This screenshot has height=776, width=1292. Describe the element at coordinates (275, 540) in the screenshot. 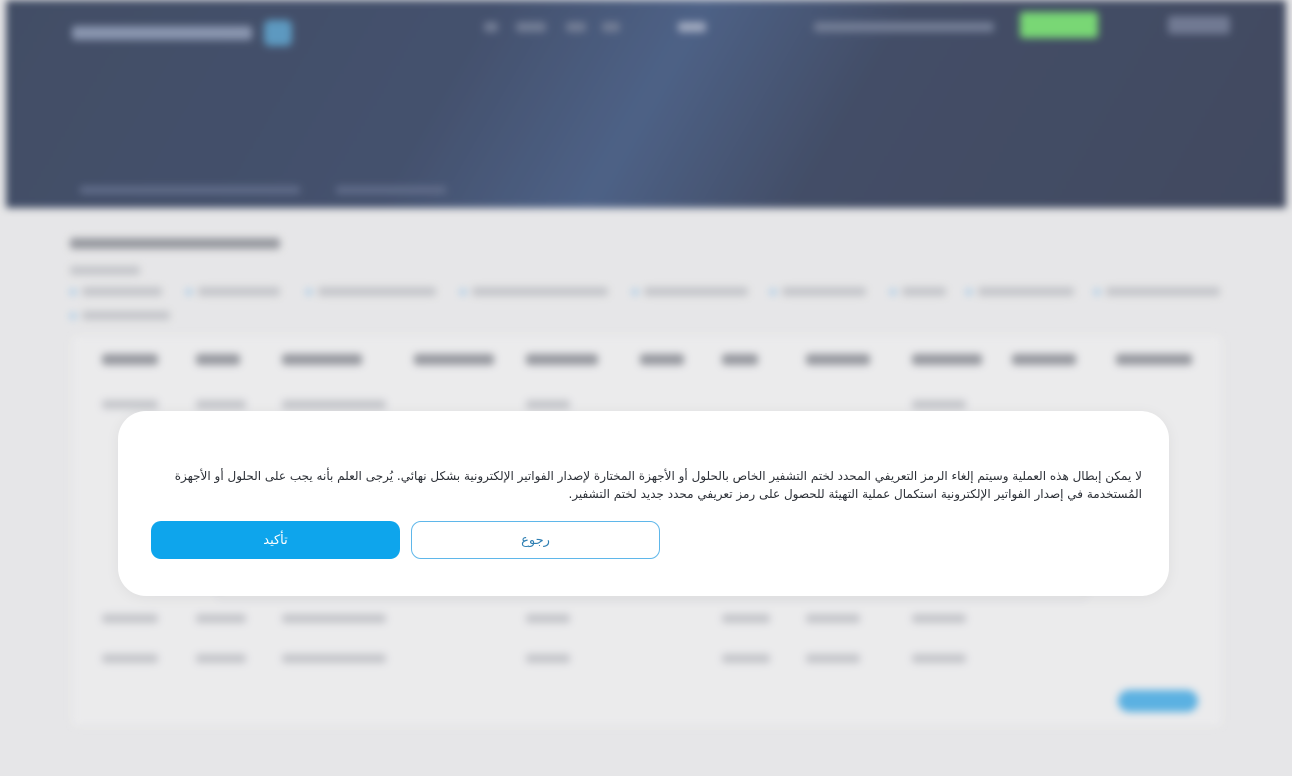

I see `confirm-button: تأكيد` at that location.